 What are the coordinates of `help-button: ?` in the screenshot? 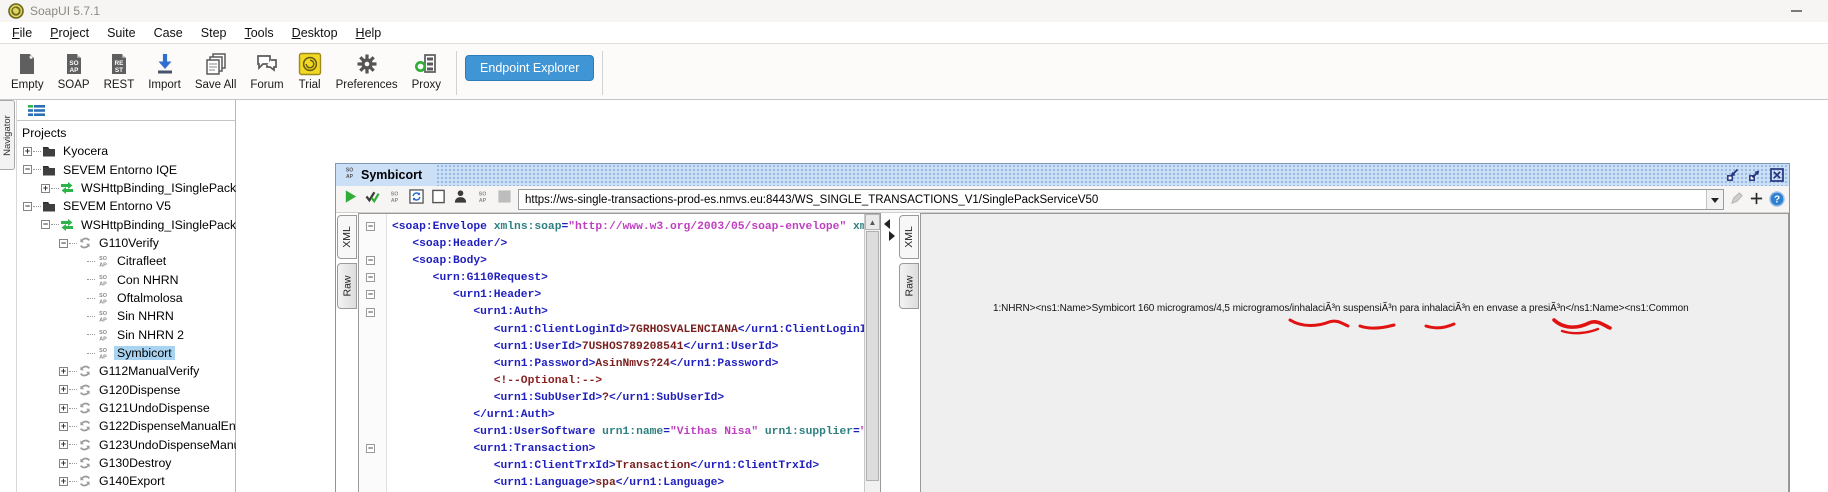 It's located at (1776, 198).